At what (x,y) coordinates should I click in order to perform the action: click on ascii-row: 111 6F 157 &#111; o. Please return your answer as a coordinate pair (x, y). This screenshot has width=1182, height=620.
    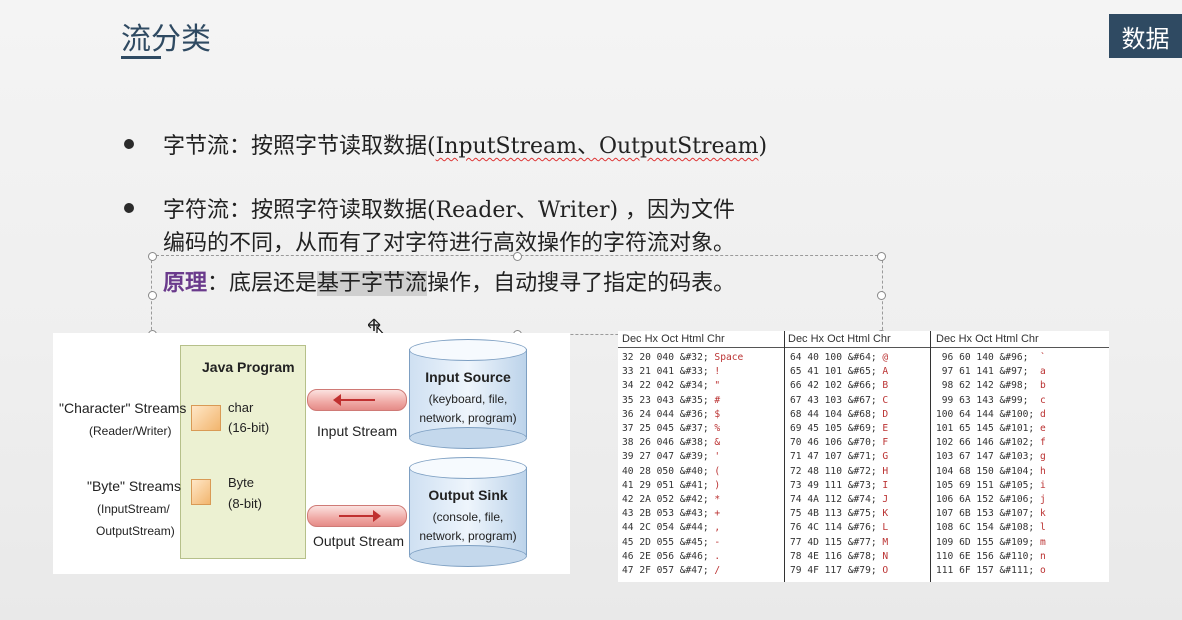
    Looking at the image, I should click on (991, 570).